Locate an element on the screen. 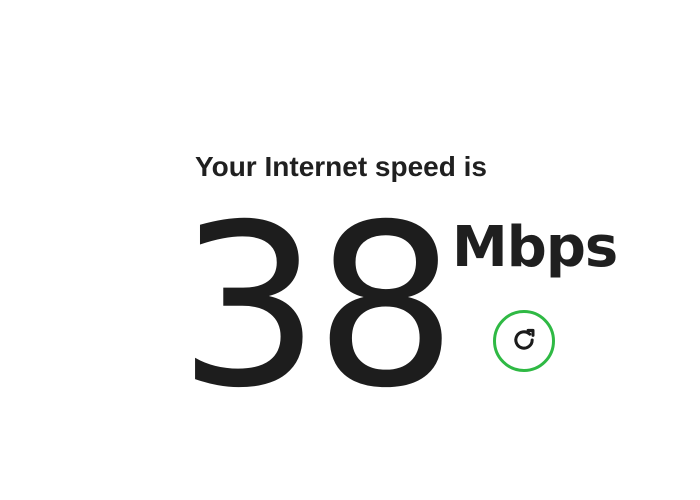  brand-logo-text: FAST is located at coordinates (350, 9).